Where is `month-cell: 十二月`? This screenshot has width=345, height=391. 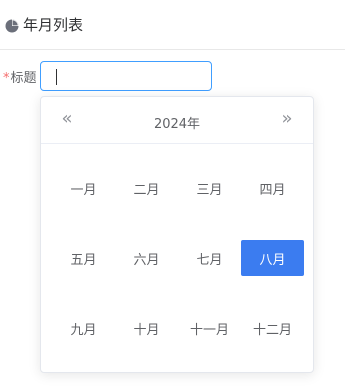
month-cell: 十二月 is located at coordinates (272, 328).